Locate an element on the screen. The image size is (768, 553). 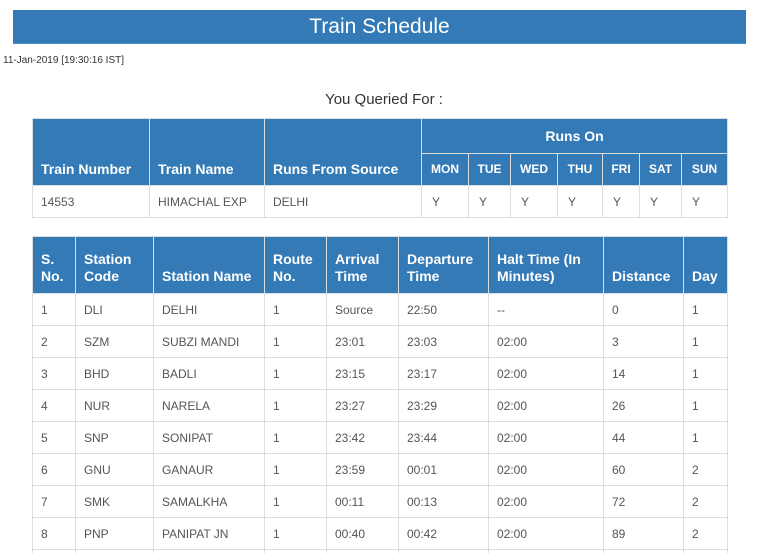
header-train-name: Train Name is located at coordinates (207, 152).